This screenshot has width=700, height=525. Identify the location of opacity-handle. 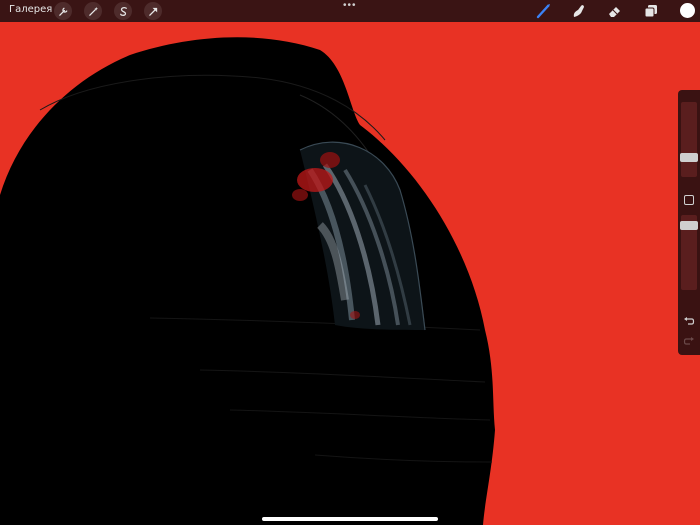
(689, 225).